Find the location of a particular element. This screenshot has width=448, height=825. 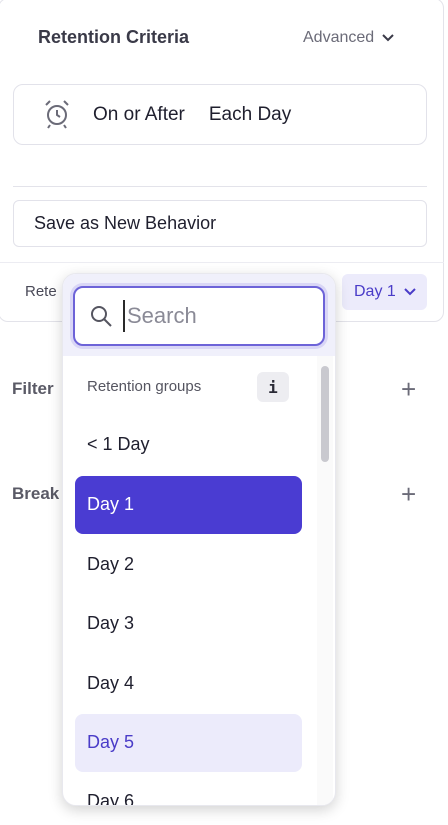

criteria-box: On or After Each Day is located at coordinates (220, 114).